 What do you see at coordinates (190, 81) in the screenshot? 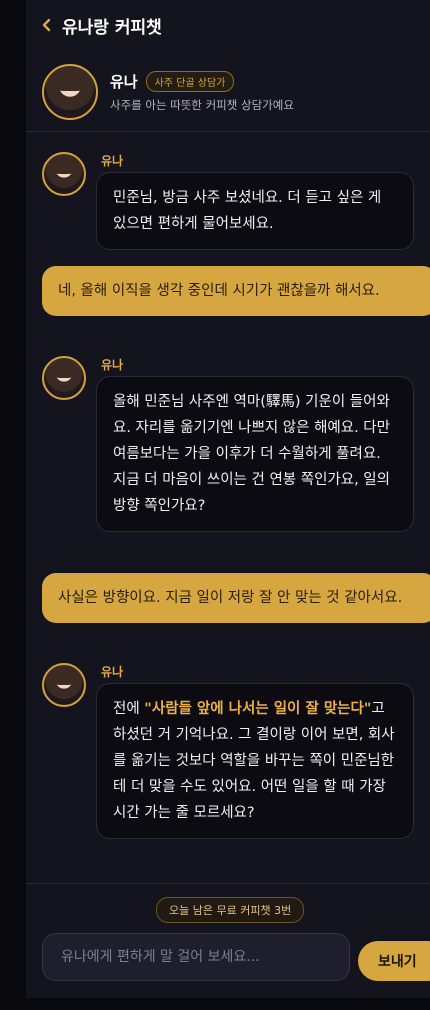
I see `status-badge: 사주 단골 상담가` at bounding box center [190, 81].